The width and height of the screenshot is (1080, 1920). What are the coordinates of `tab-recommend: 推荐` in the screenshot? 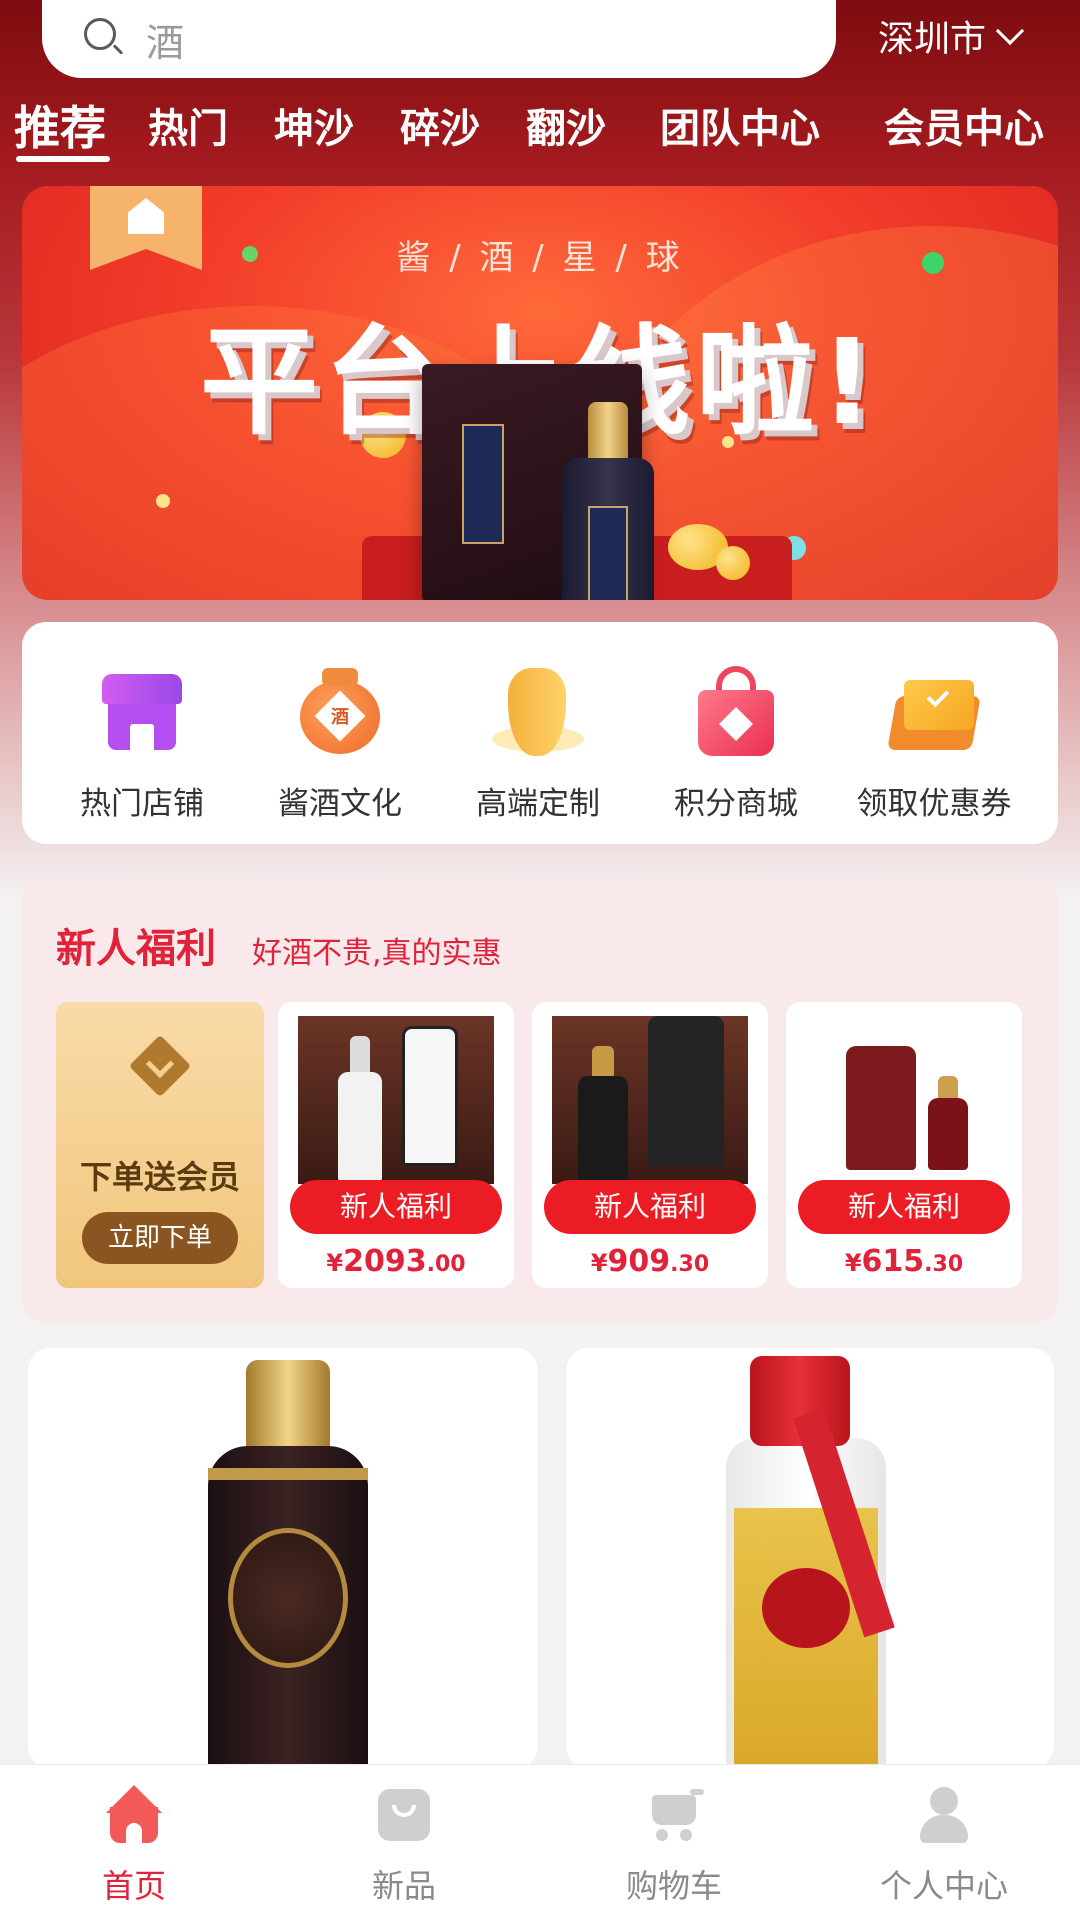 It's located at (60, 125).